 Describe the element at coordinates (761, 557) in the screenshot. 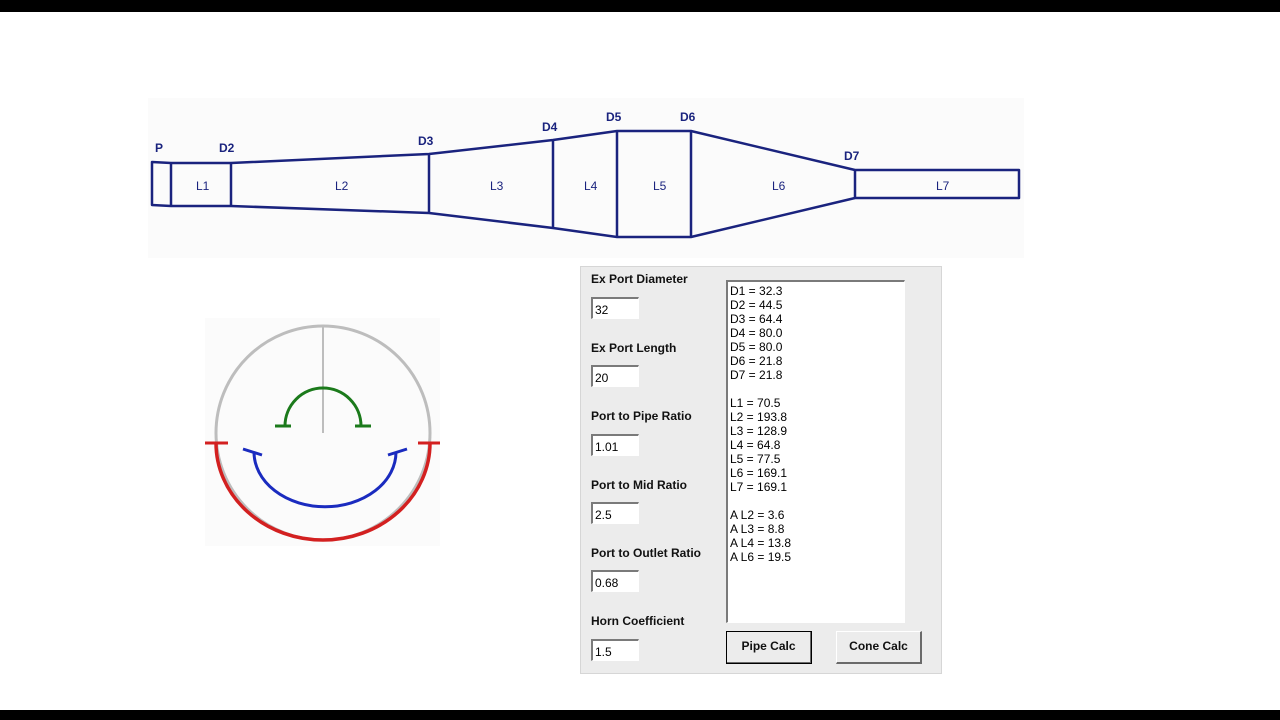

I see `result-angle-l6: A L6 = 19.5` at that location.